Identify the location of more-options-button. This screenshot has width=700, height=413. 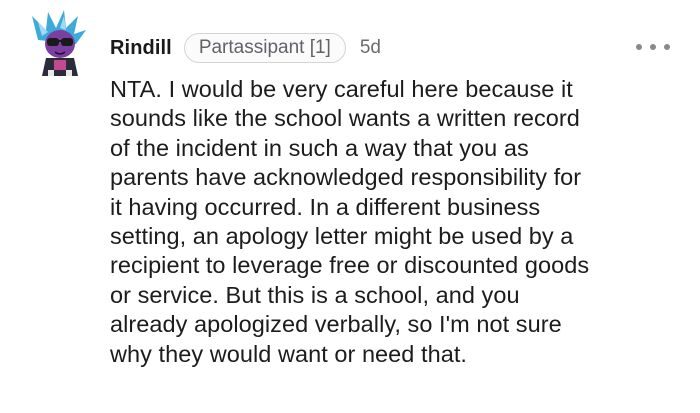
(653, 47).